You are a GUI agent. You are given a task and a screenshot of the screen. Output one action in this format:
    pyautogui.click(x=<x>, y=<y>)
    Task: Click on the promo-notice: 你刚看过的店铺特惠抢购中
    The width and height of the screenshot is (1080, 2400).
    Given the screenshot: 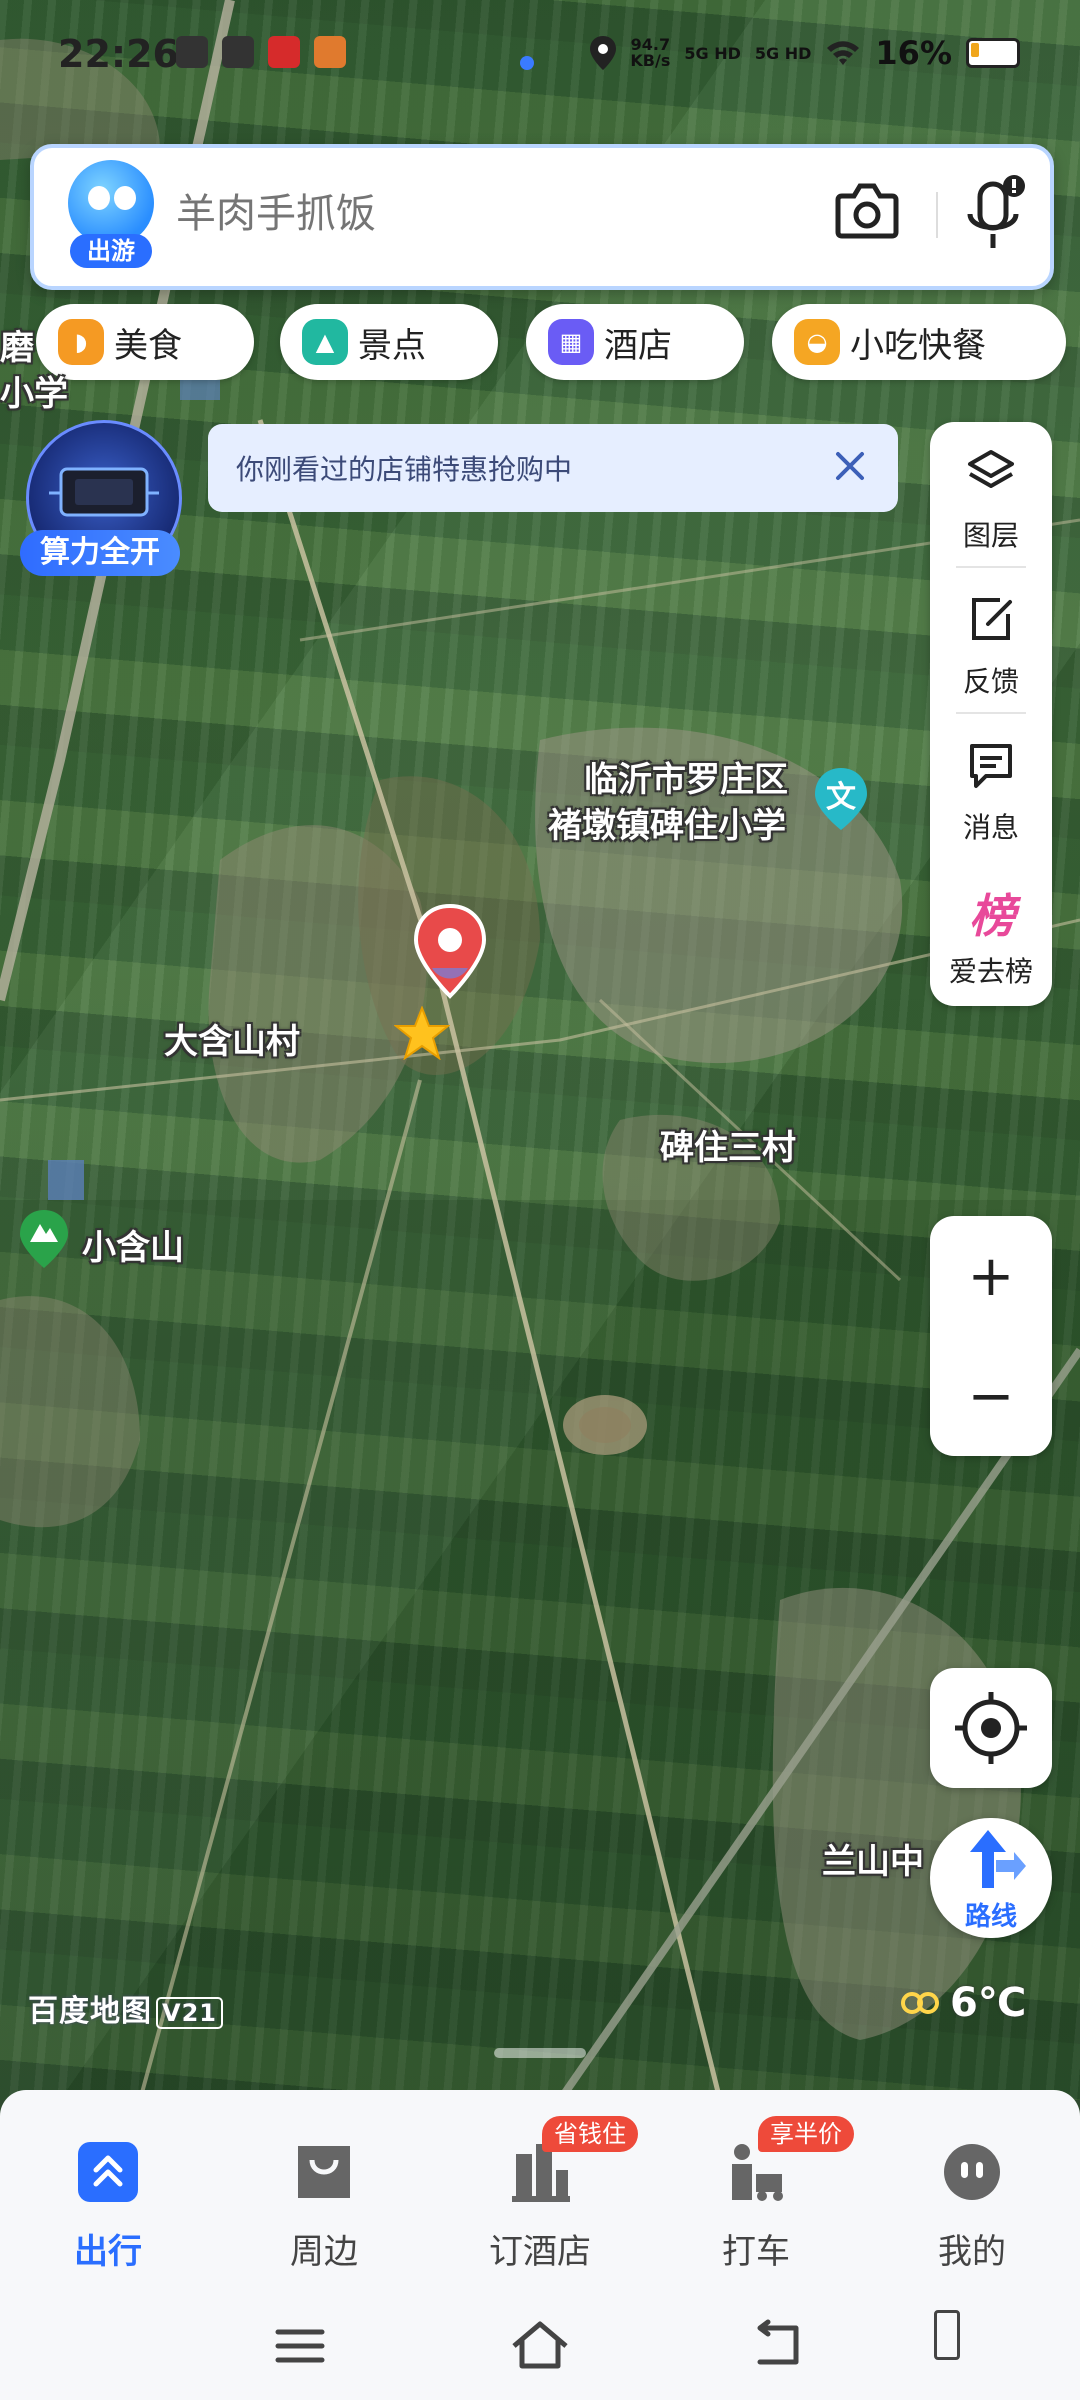 What is the action you would take?
    pyautogui.click(x=553, y=468)
    